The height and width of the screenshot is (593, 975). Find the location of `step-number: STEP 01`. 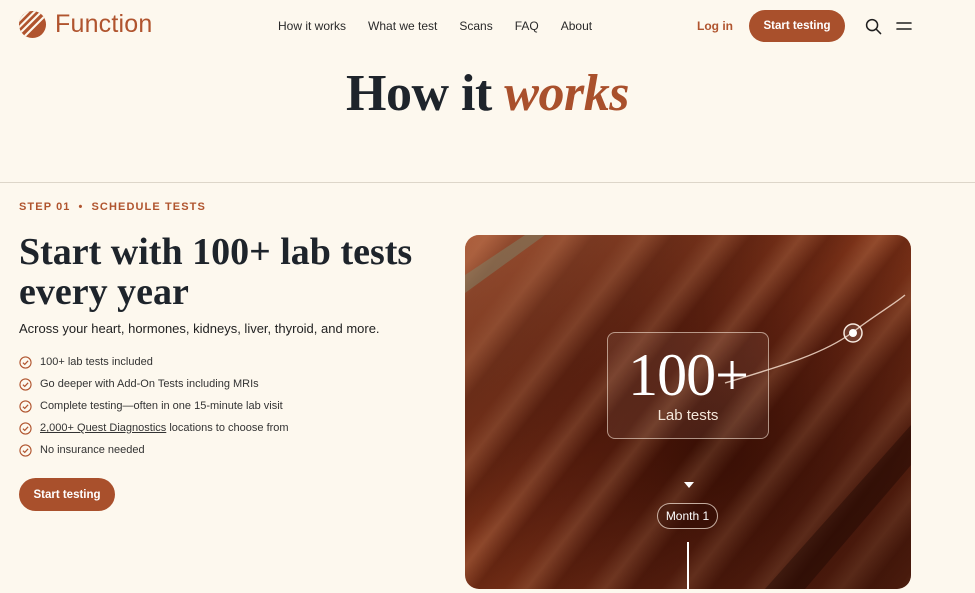

step-number: STEP 01 is located at coordinates (45, 207).